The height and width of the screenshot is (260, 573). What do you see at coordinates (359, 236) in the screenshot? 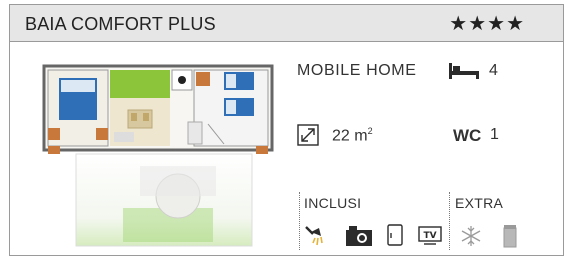
I see `camera-icon` at bounding box center [359, 236].